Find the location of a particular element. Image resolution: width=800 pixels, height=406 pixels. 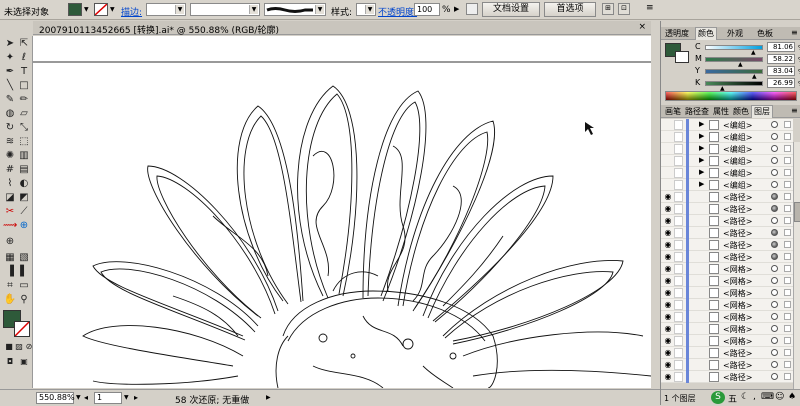

recolor-icon is located at coordinates (472, 9).